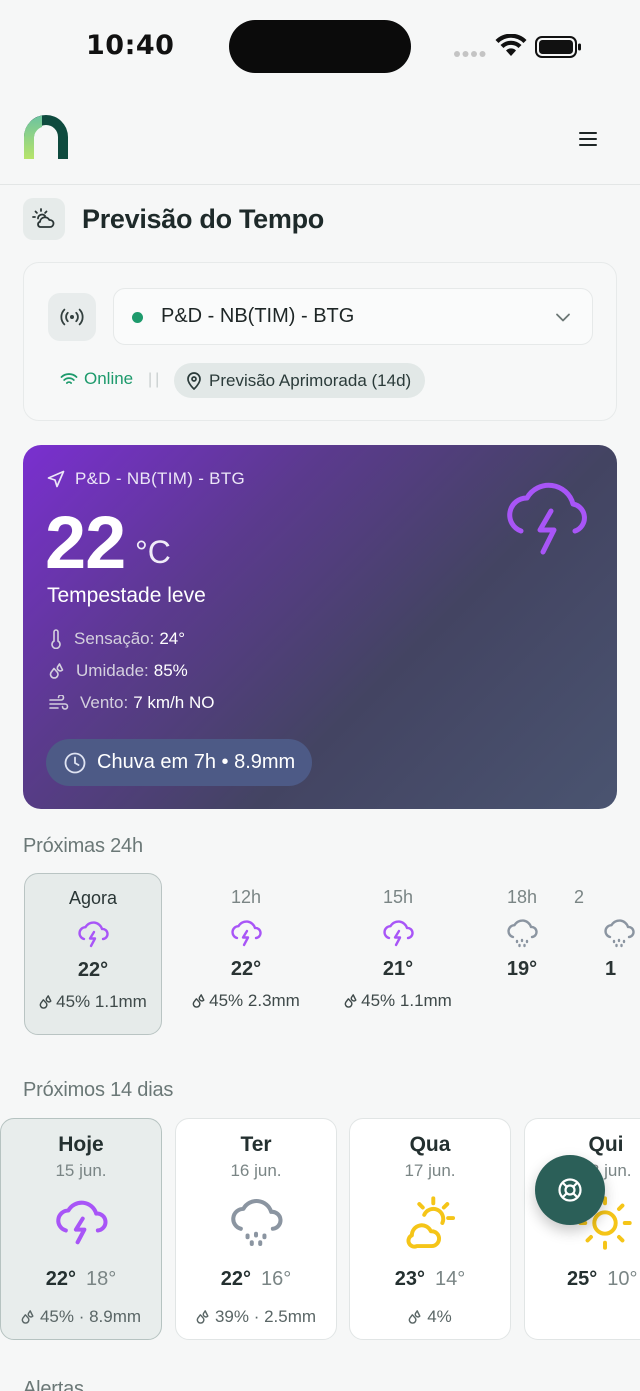  I want to click on navigation-arrow-icon, so click(56, 479).